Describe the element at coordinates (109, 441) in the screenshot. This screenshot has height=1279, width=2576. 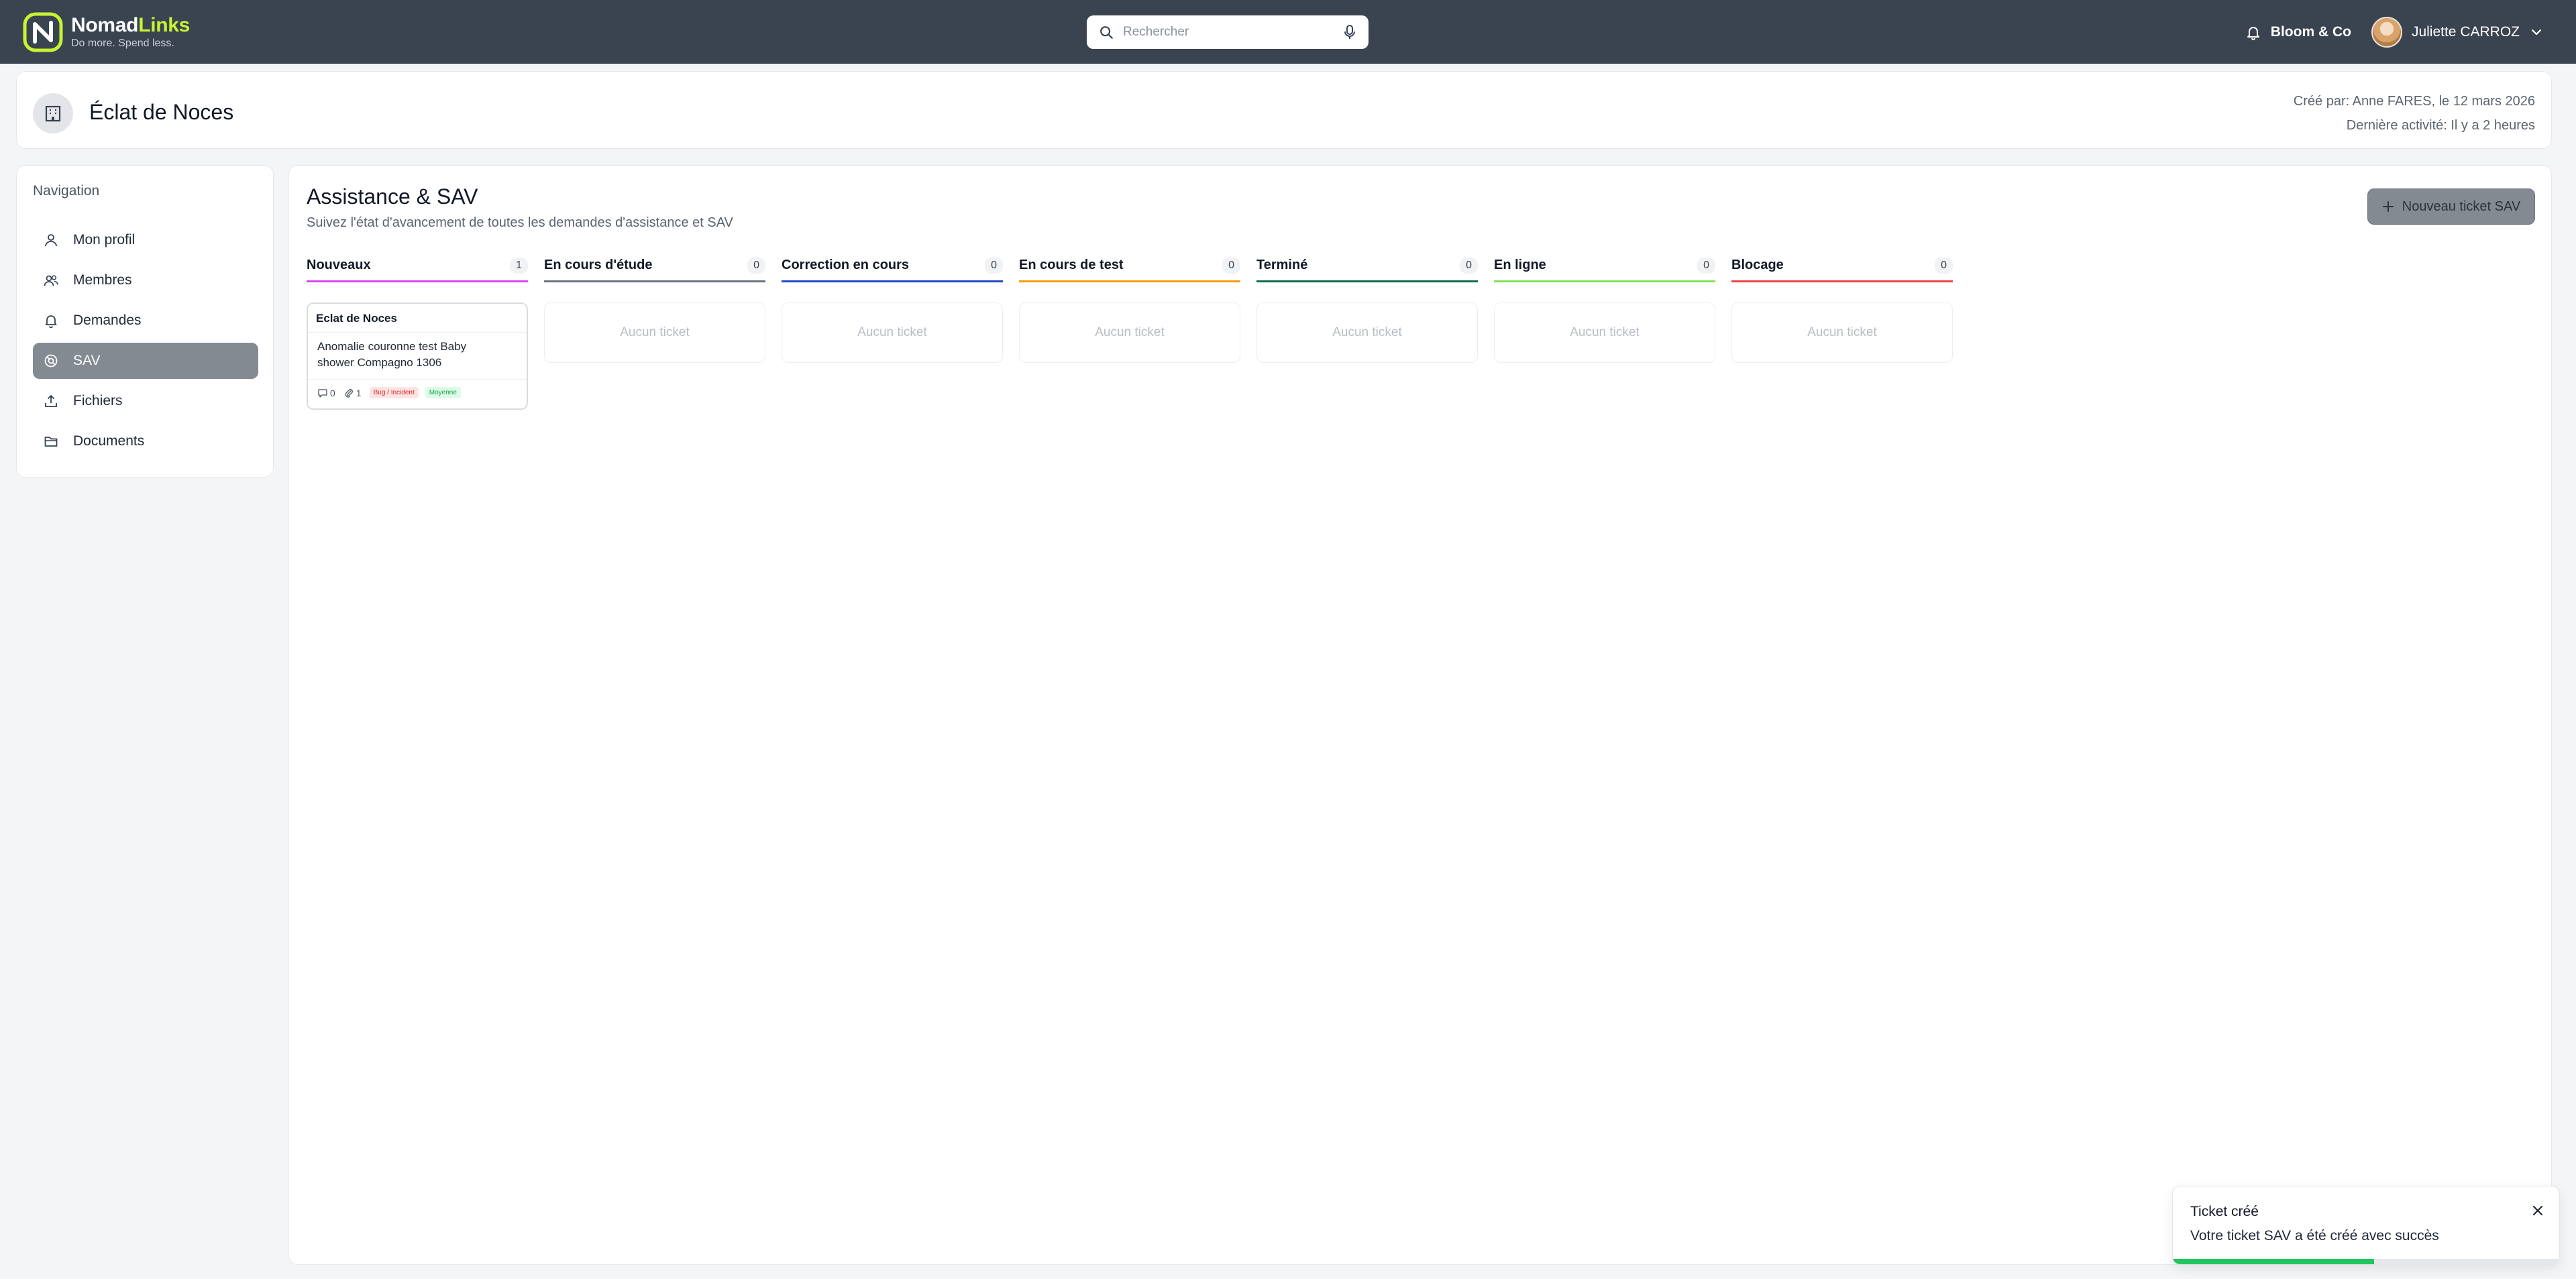
I see `sidebar-item-label: Documents` at that location.